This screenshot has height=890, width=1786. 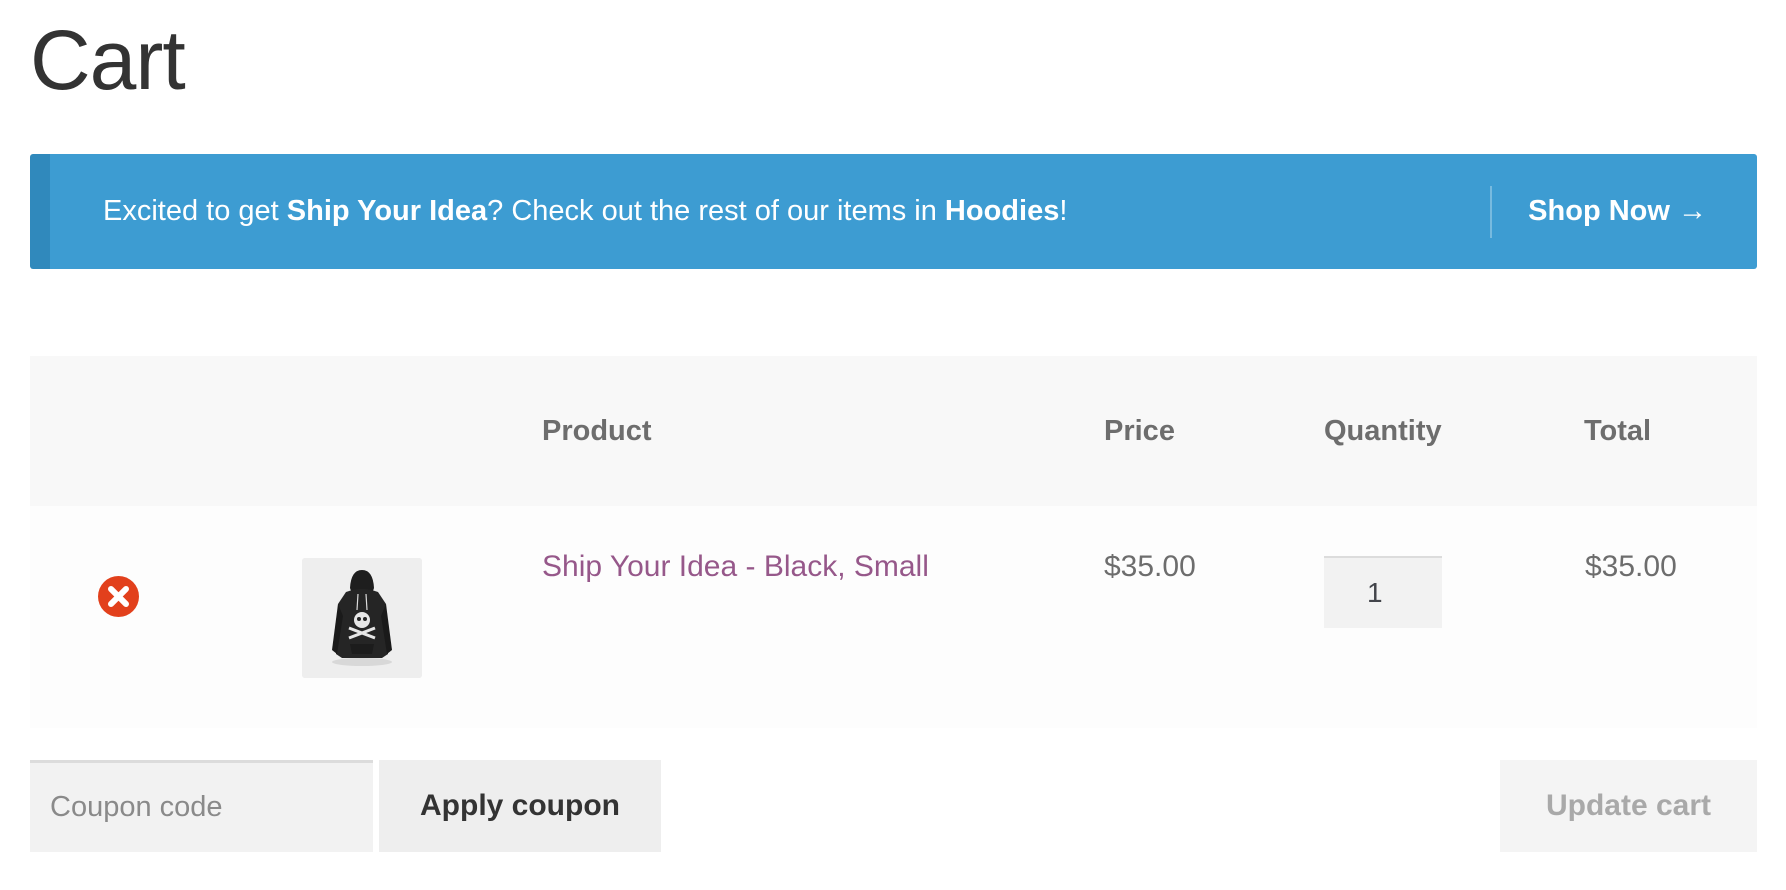 I want to click on quantity-input, so click(x=1383, y=592).